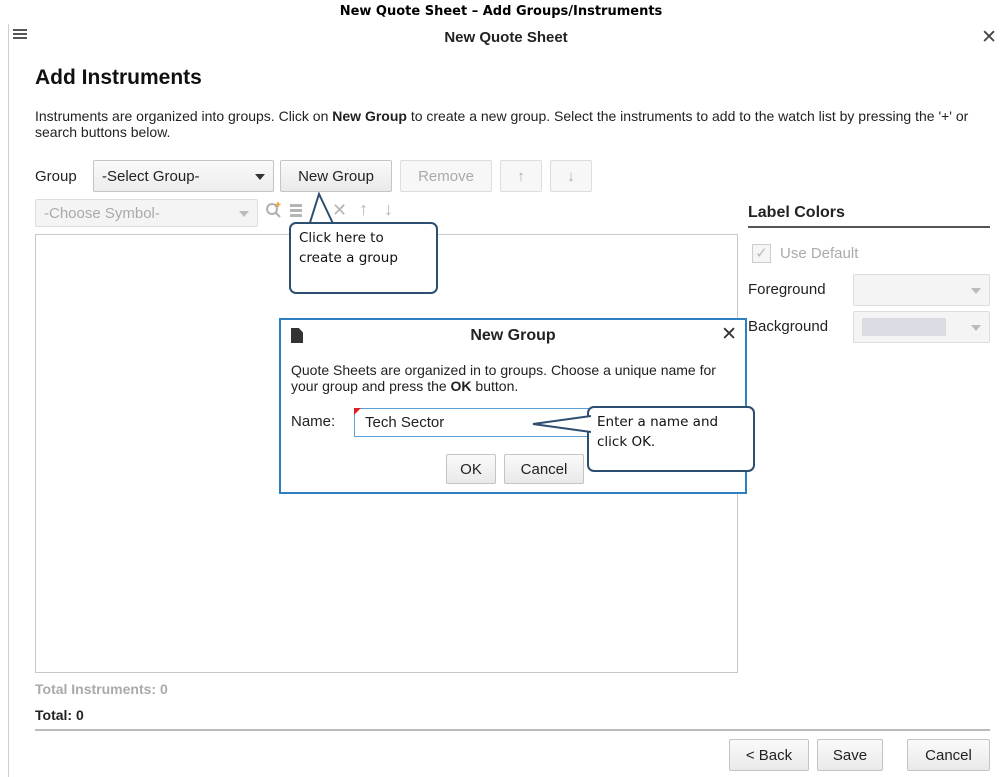 The height and width of the screenshot is (777, 1002). What do you see at coordinates (313, 421) in the screenshot?
I see `name-label: Name:` at bounding box center [313, 421].